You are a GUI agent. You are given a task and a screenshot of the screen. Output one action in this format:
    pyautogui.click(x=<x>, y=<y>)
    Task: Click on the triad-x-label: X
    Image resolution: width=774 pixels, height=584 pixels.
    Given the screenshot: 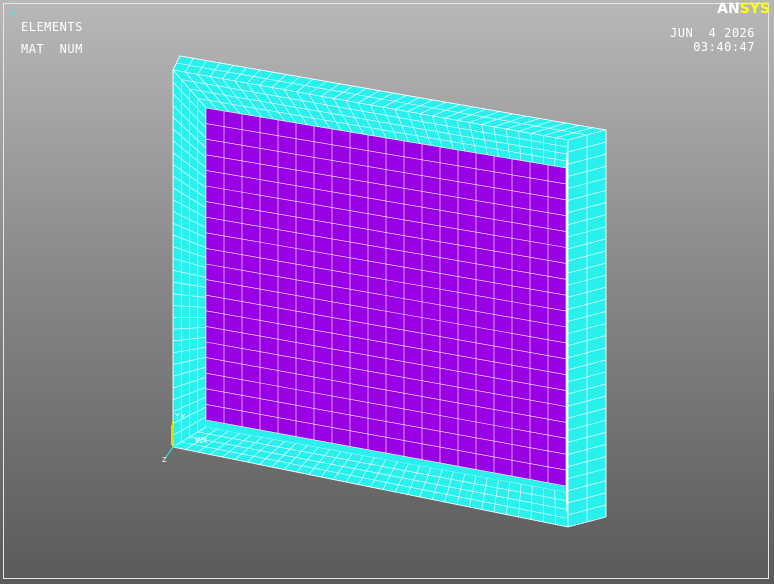 What is the action you would take?
    pyautogui.click(x=205, y=440)
    